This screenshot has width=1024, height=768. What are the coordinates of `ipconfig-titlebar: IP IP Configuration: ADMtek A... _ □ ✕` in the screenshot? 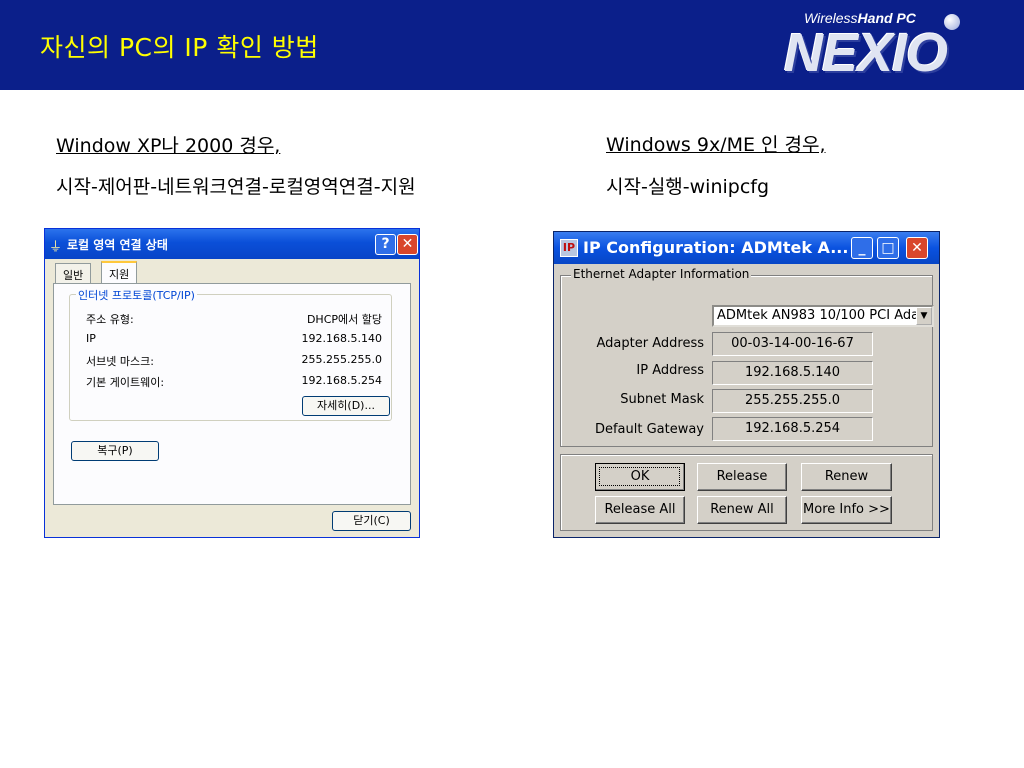 It's located at (746, 248).